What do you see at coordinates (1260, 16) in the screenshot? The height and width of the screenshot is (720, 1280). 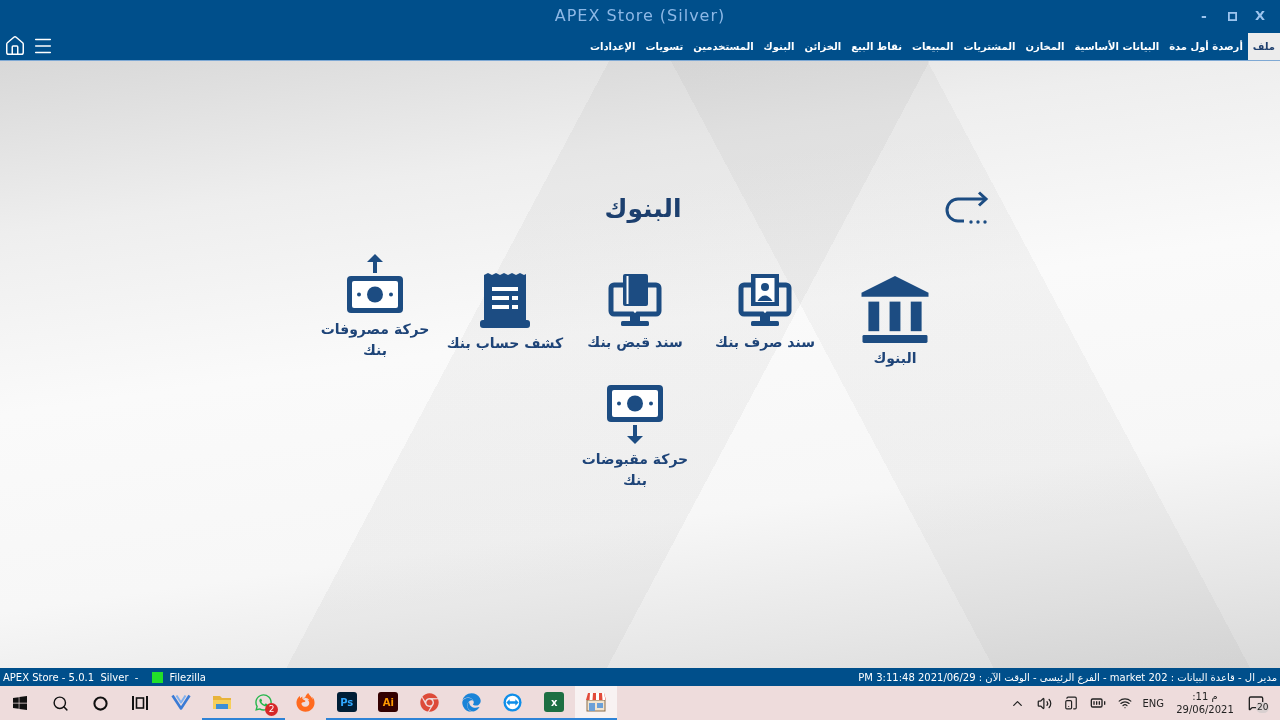 I see `close-button: X` at bounding box center [1260, 16].